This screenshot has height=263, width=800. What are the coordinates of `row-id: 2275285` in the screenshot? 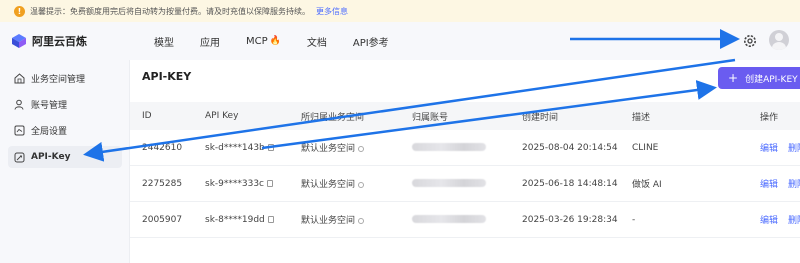 It's located at (162, 183).